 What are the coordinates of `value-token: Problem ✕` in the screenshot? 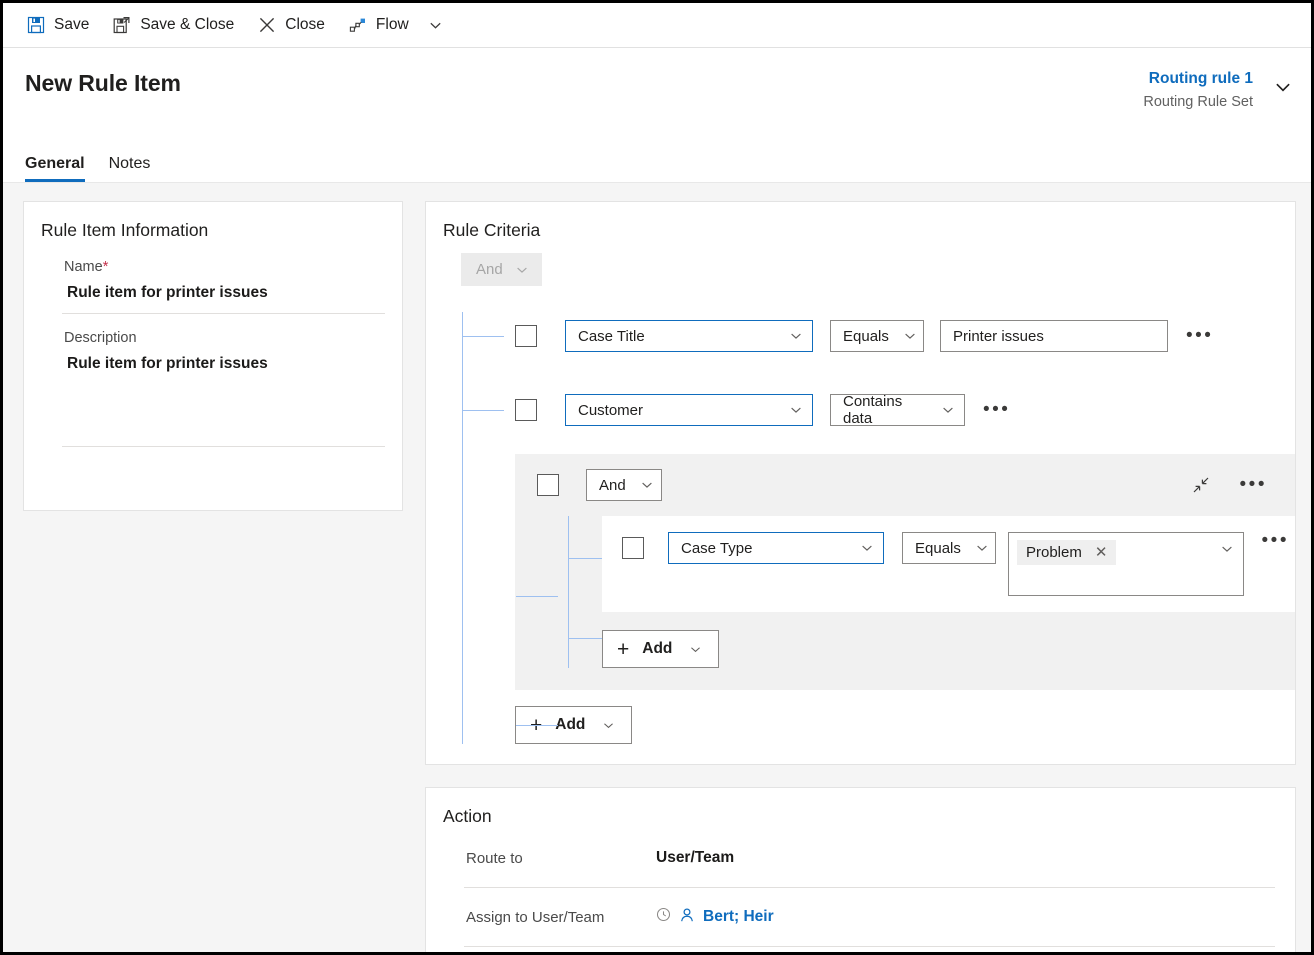 It's located at (1067, 552).